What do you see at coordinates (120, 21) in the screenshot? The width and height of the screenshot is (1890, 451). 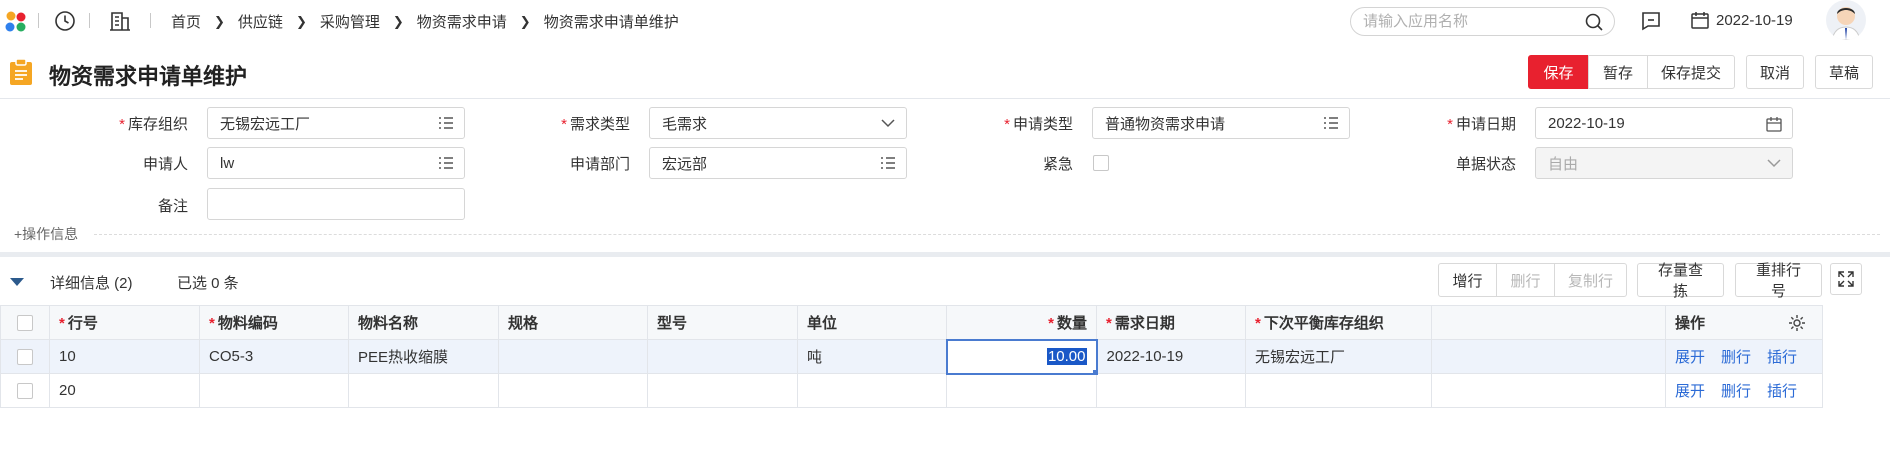 I see `building-icon` at bounding box center [120, 21].